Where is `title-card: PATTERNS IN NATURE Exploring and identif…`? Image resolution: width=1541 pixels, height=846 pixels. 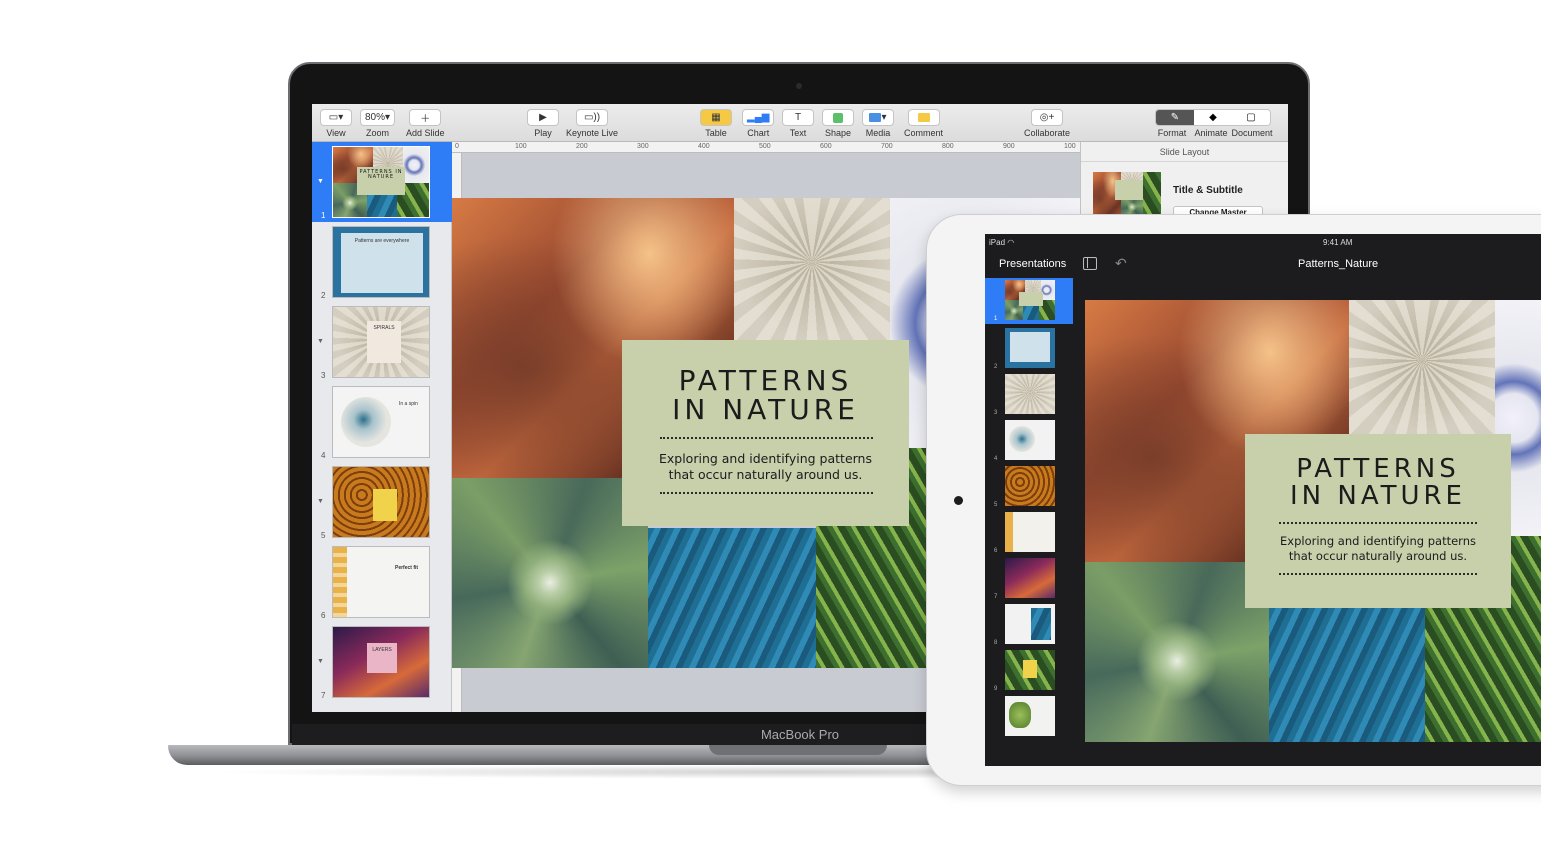
title-card: PATTERNS IN NATURE Exploring and identif… is located at coordinates (765, 433).